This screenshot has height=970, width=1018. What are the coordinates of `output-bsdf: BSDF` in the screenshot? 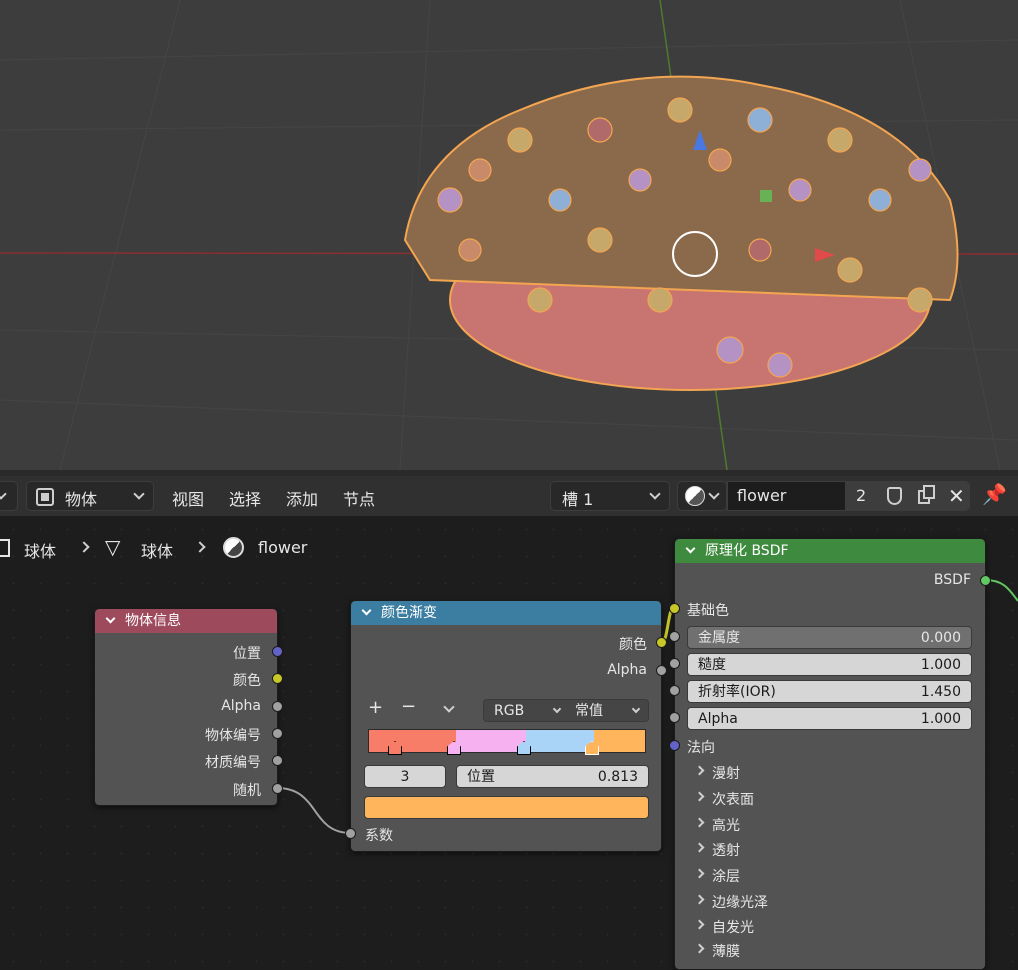 It's located at (952, 580).